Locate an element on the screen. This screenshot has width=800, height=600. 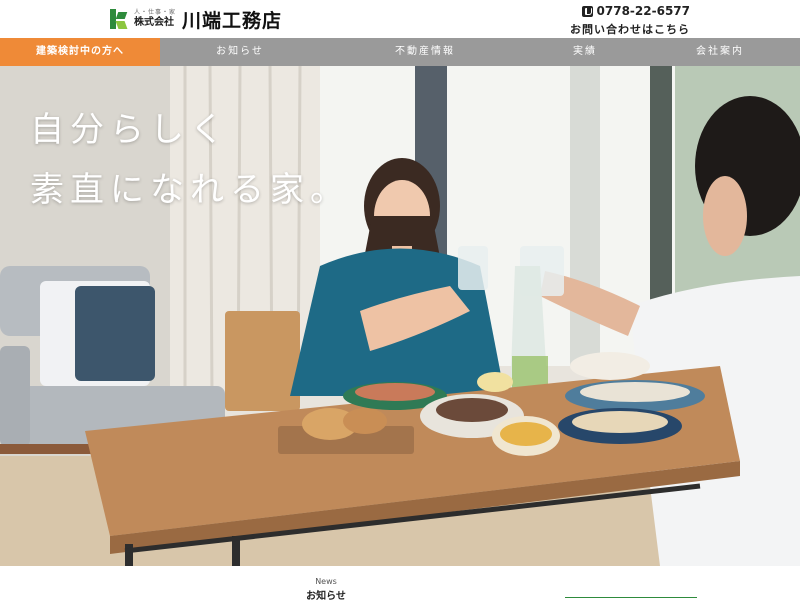
logo-name: 川端工務店 is located at coordinates (232, 20).